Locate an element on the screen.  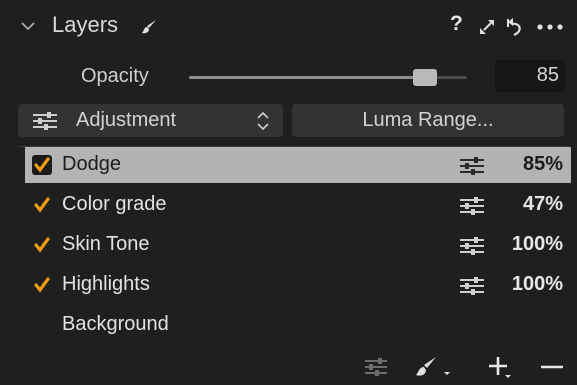
layer-row-skin-tone: Skin Tone 100% is located at coordinates (298, 245).